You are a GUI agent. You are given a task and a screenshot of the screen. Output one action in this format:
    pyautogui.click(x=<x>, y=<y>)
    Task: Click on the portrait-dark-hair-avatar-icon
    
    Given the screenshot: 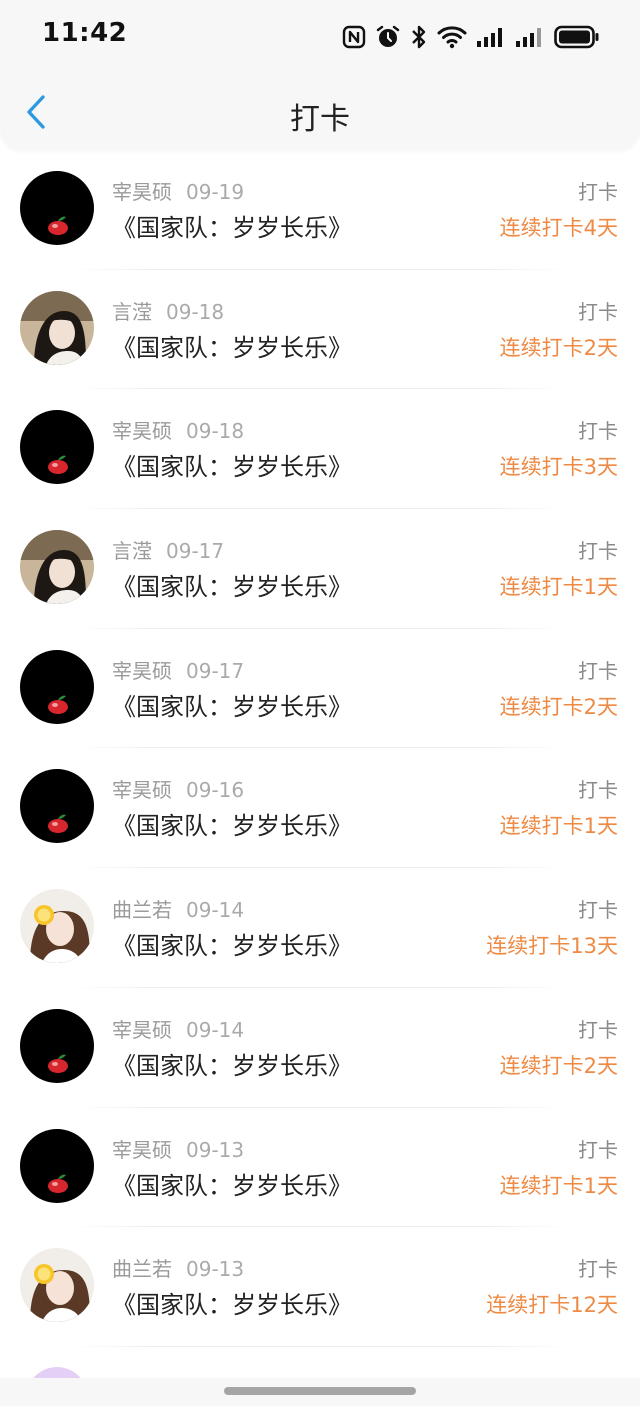 What is the action you would take?
    pyautogui.click(x=57, y=327)
    